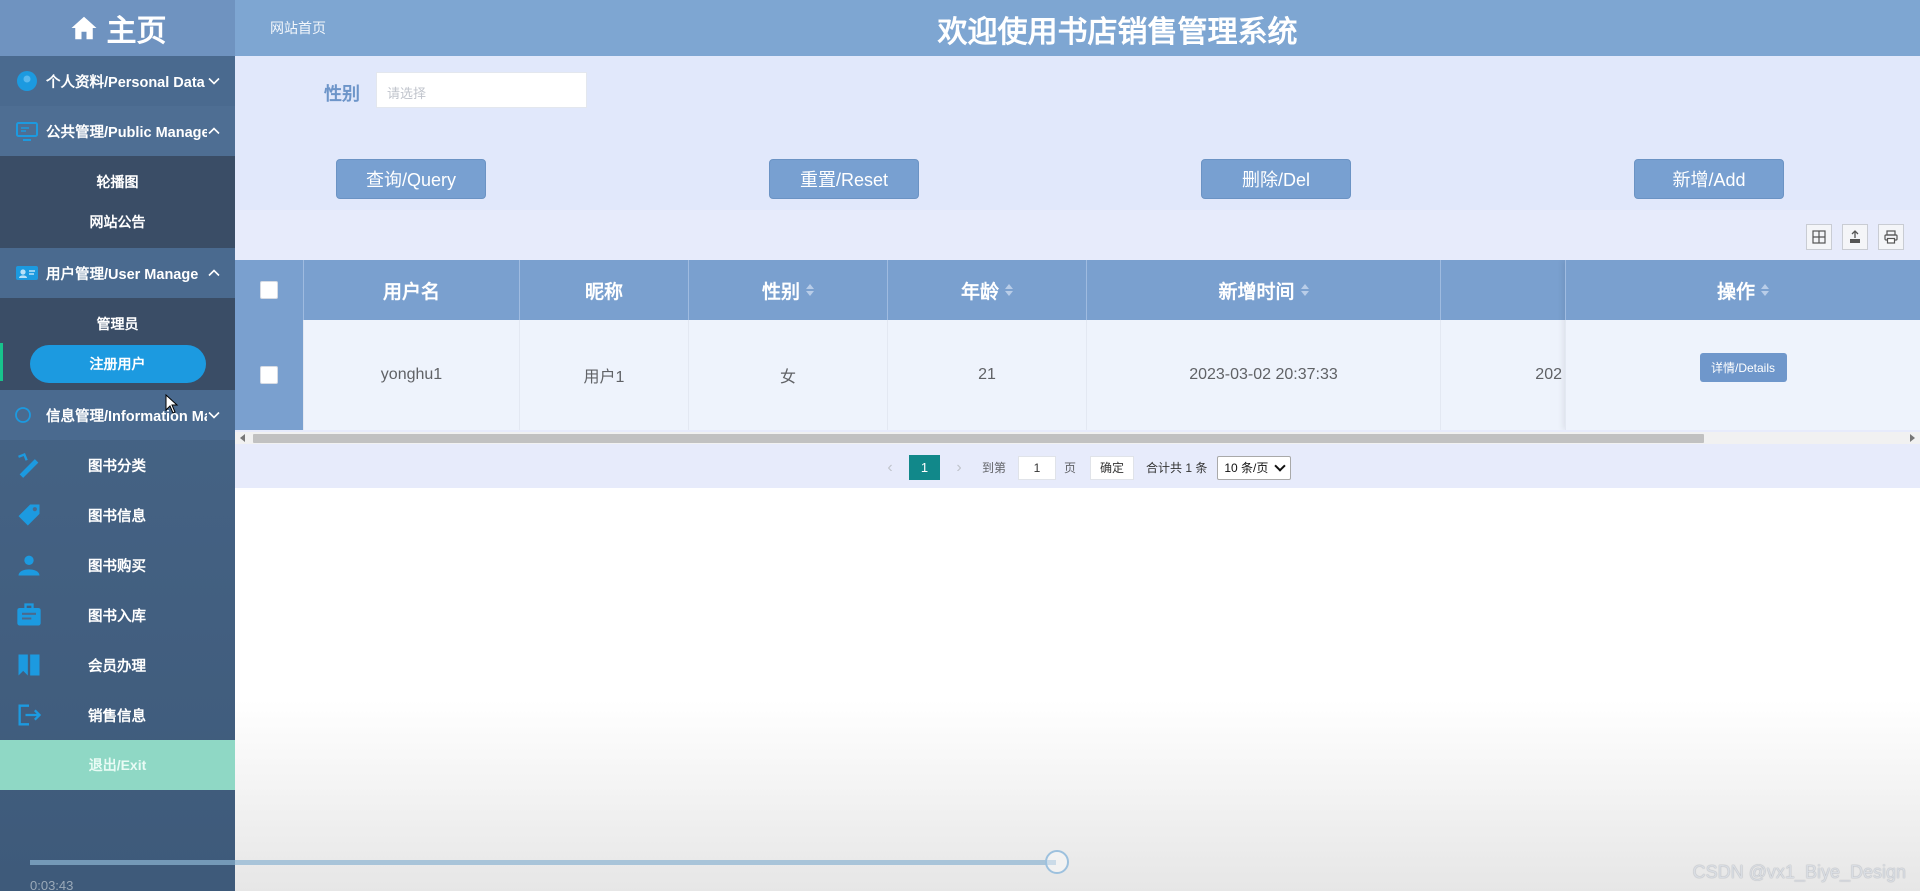 The image size is (1920, 891). I want to click on export-button, so click(1855, 237).